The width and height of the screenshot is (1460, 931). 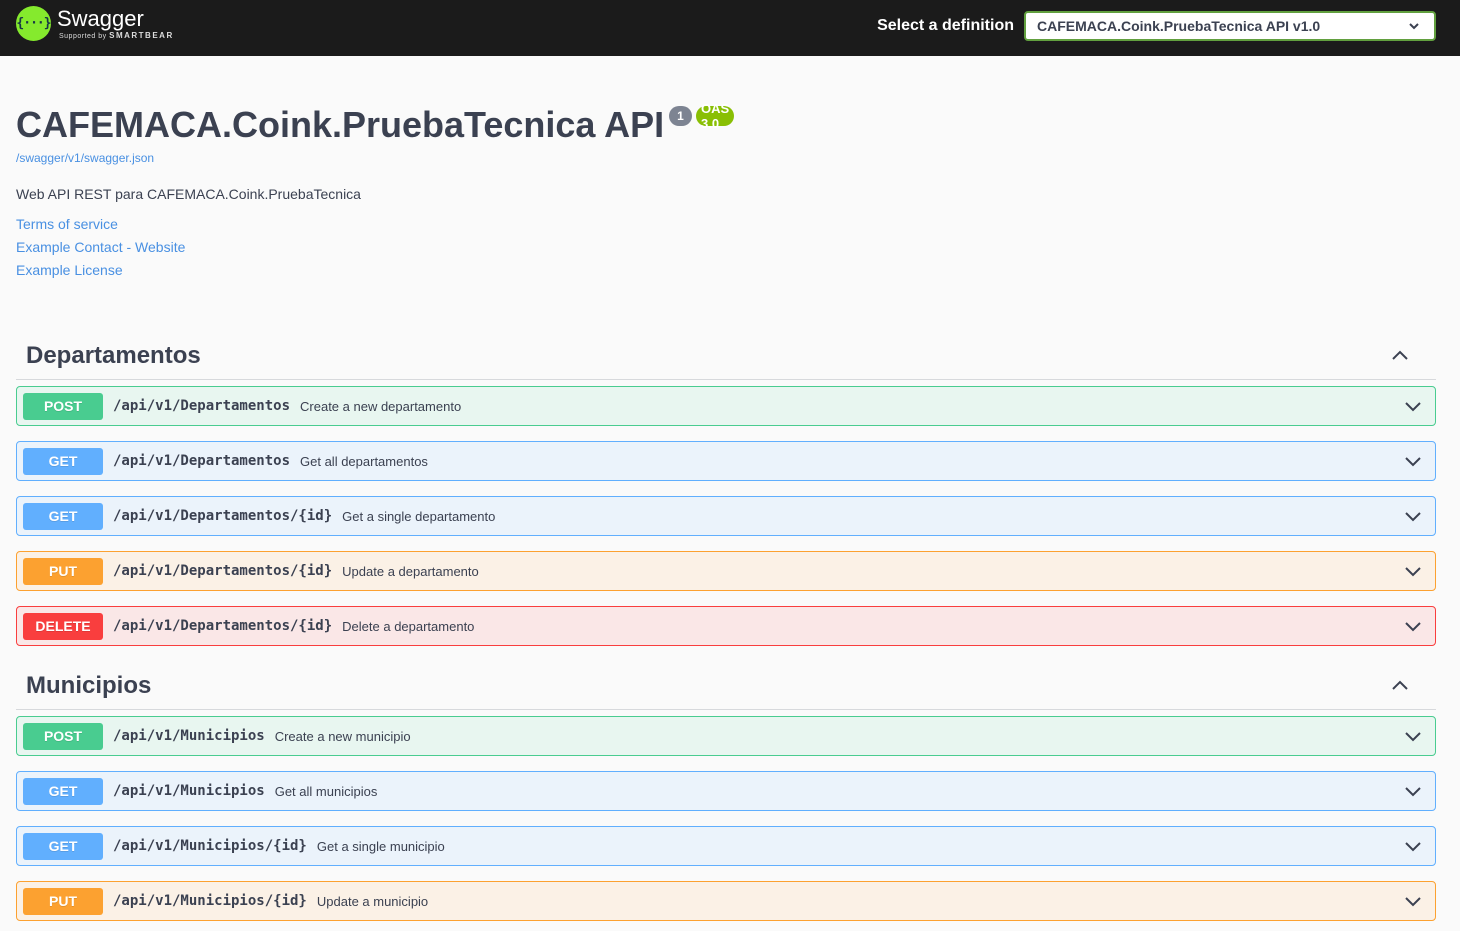 What do you see at coordinates (726, 359) in the screenshot?
I see `tag-departamentos: Departamentos` at bounding box center [726, 359].